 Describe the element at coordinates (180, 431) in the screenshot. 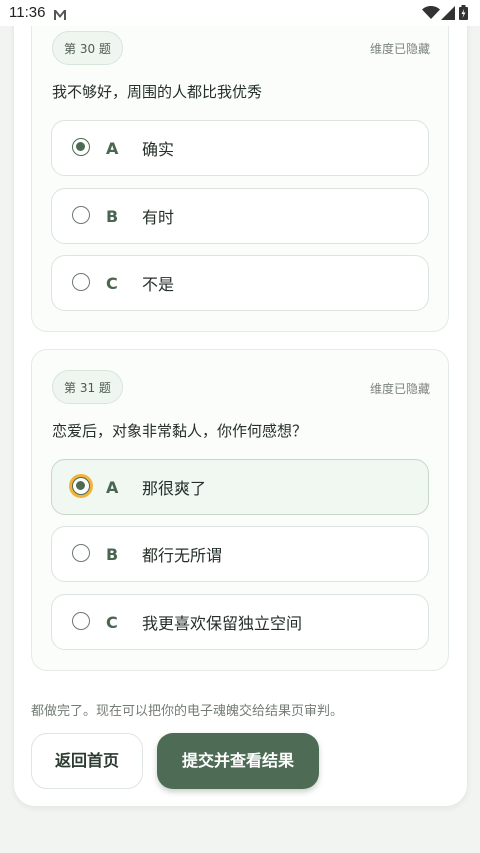

I see `question-text: 恋爱后，对象非常黏人，你作何感想？` at that location.